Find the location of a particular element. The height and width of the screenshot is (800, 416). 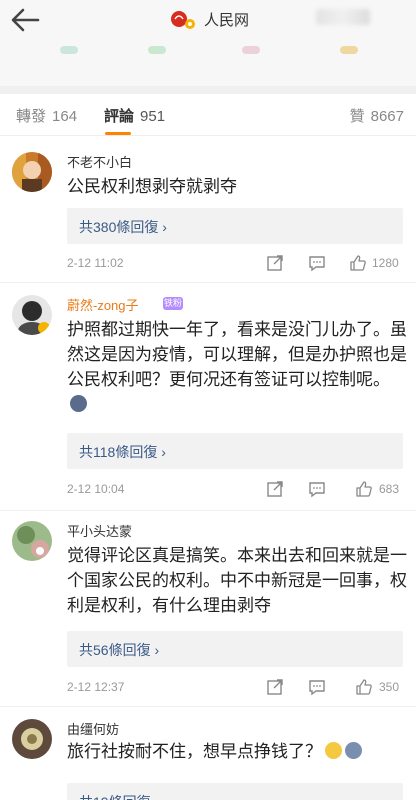

tab-comments-count: 951 is located at coordinates (153, 116).